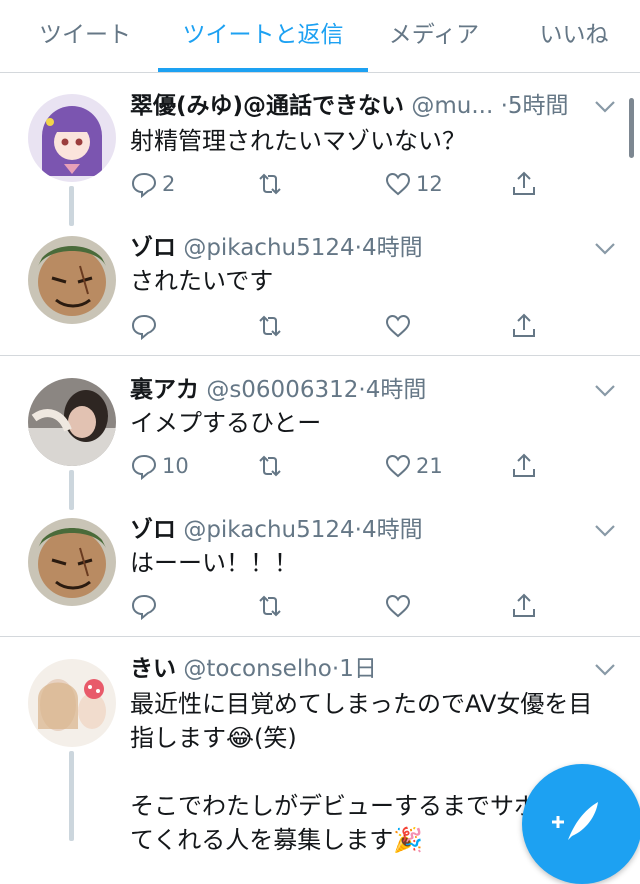  I want to click on tab-tweets: ツイート, so click(85, 35).